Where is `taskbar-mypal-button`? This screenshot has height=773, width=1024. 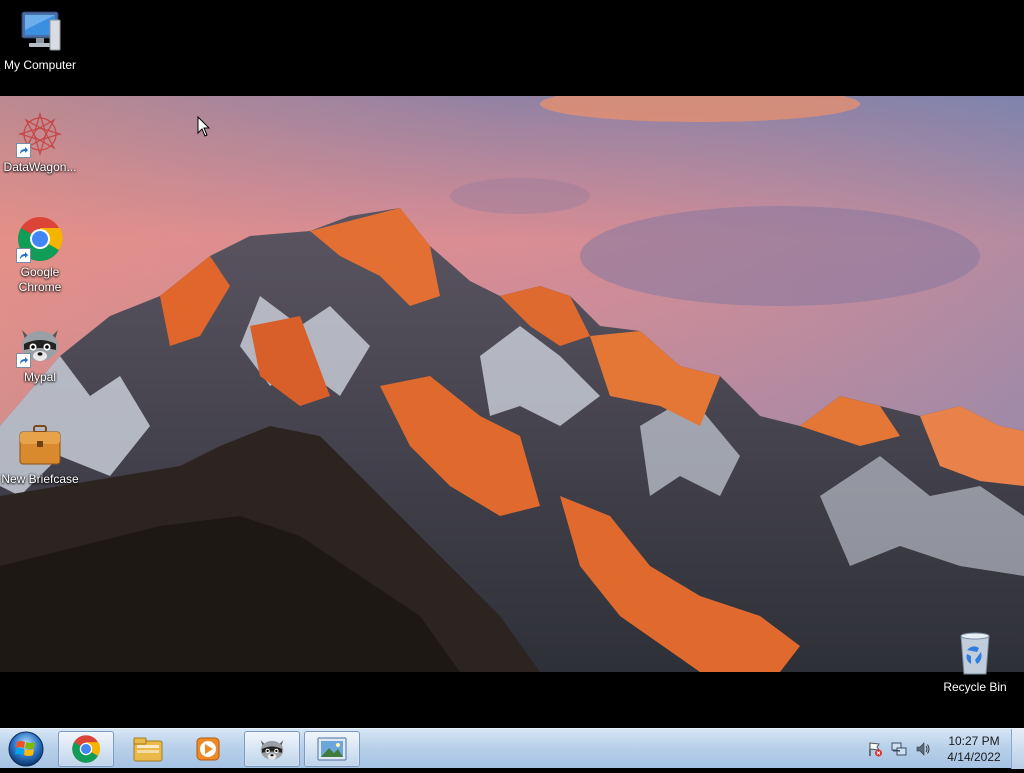 taskbar-mypal-button is located at coordinates (272, 749).